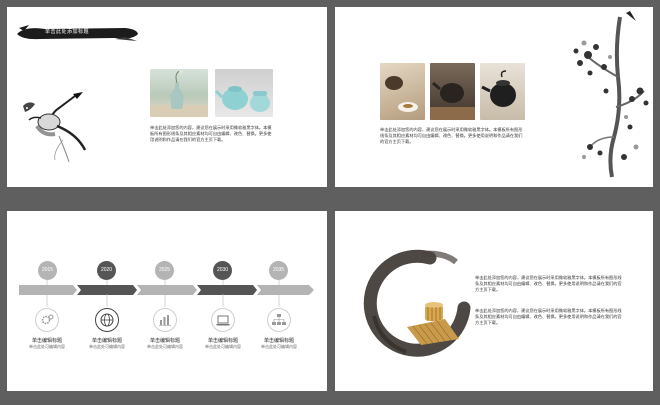  I want to click on plum-blossom-painting, so click(611, 94).